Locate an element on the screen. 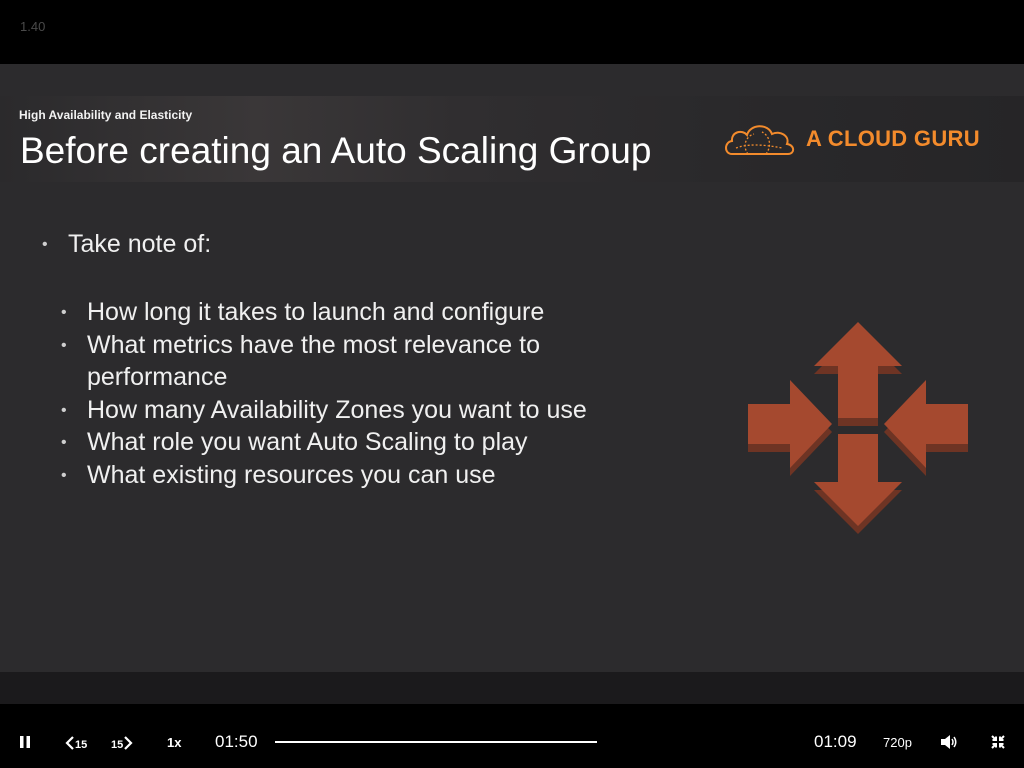  elapsed-time: 01:50 is located at coordinates (236, 741).